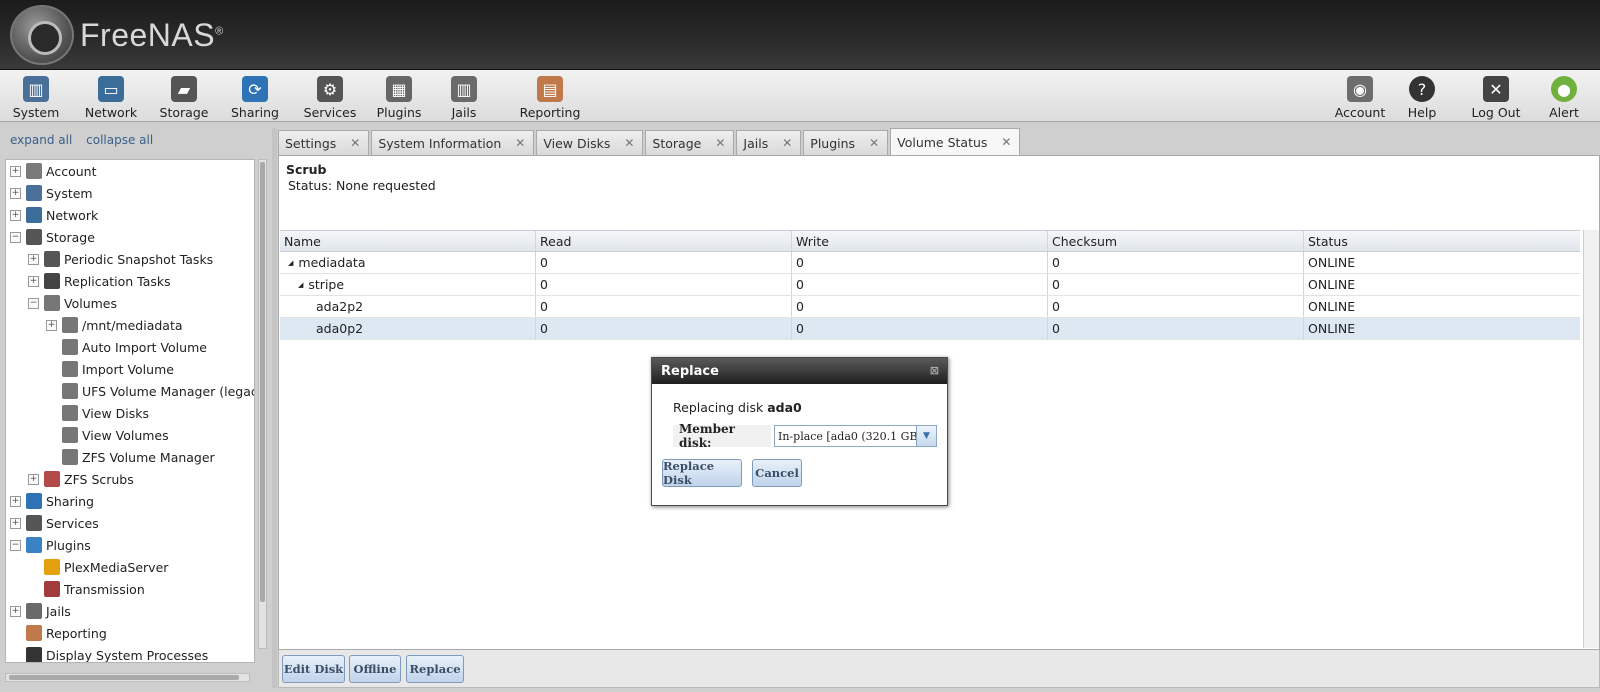 Image resolution: width=1600 pixels, height=692 pixels. I want to click on toolbar-network-button: ▭ Network, so click(111, 97).